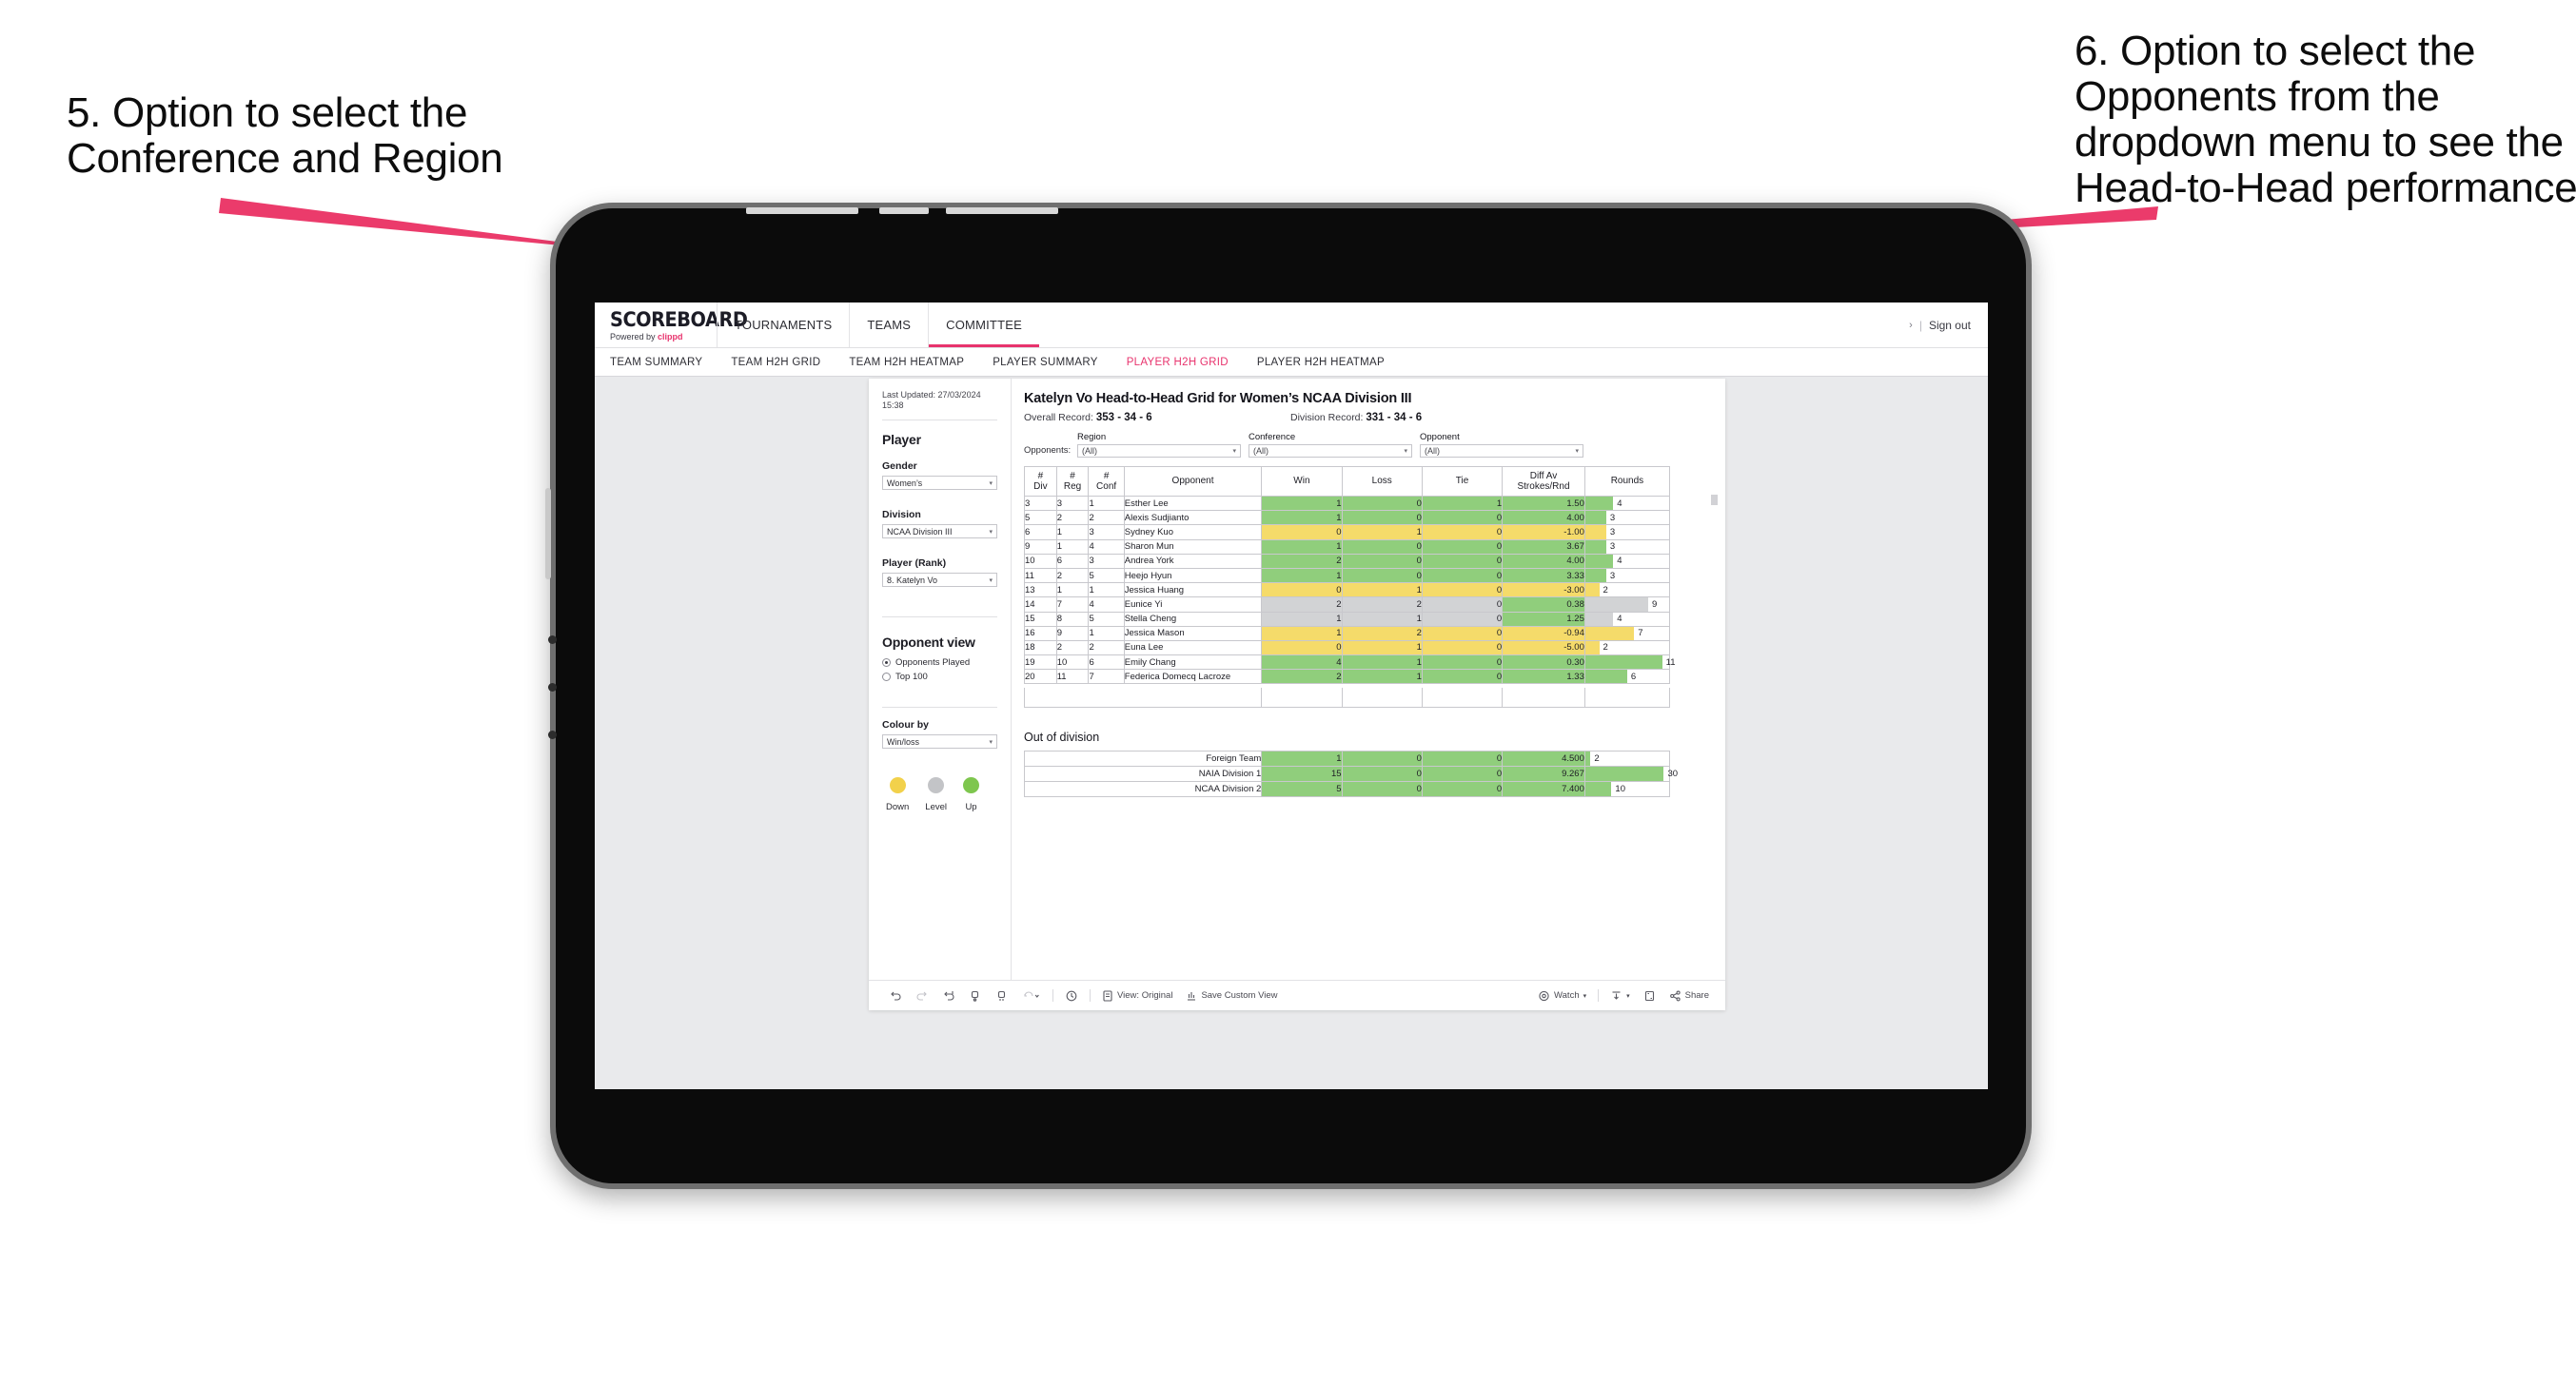 Image resolution: width=2576 pixels, height=1386 pixels. I want to click on cell-diff: 1.25, so click(1543, 619).